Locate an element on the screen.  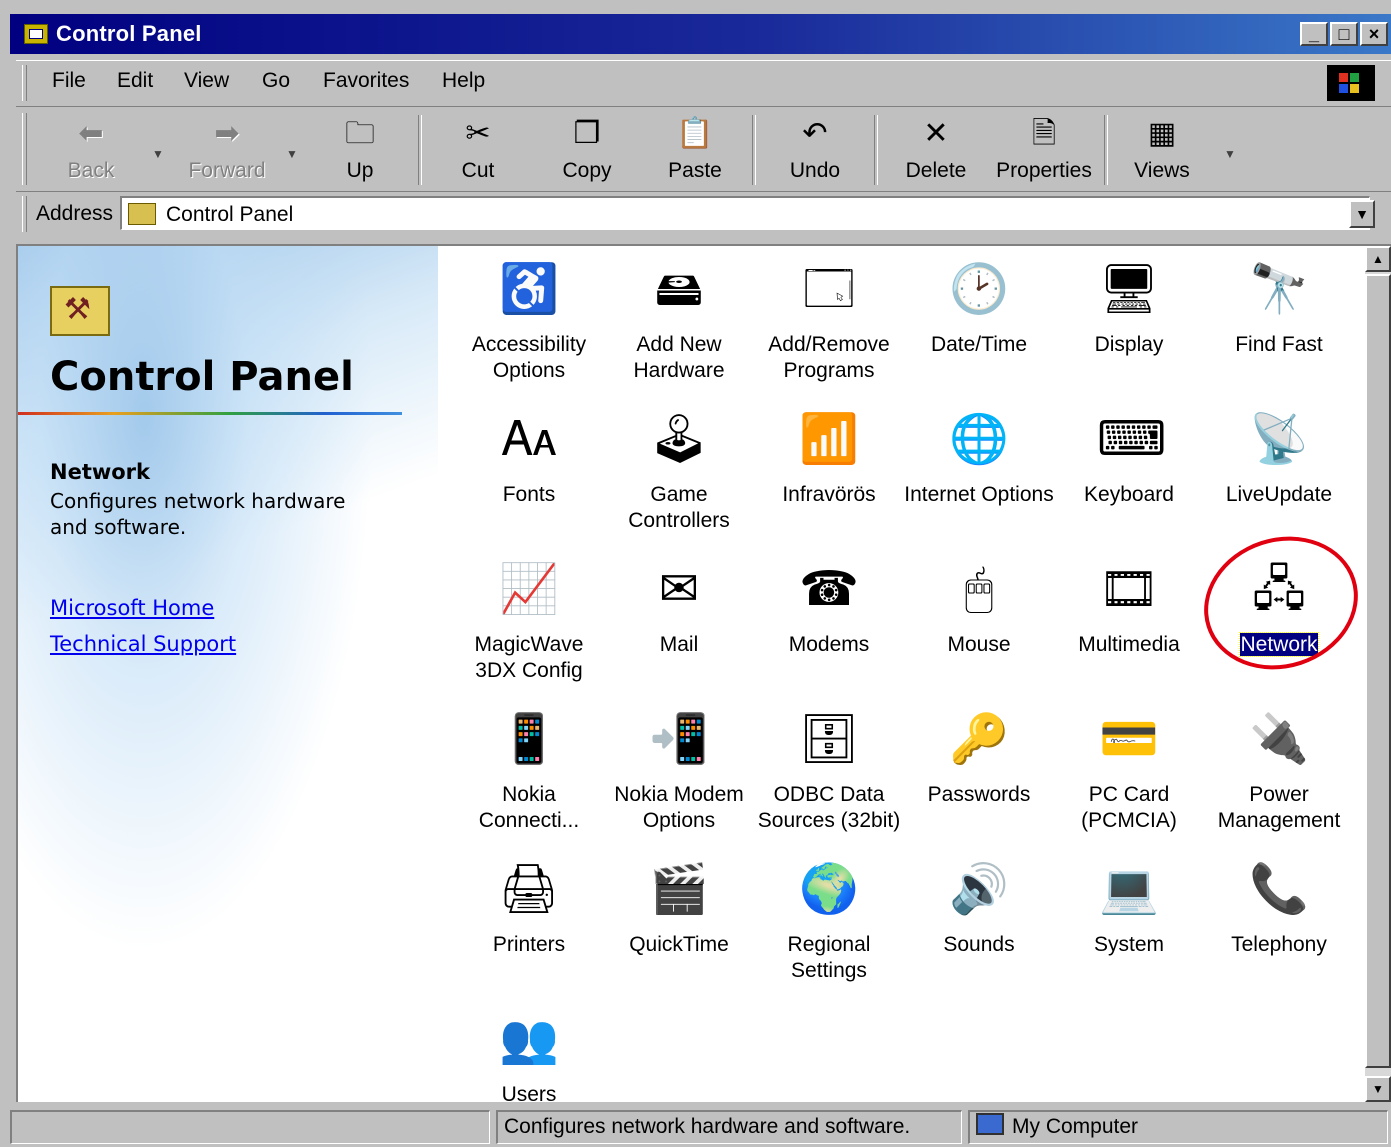
windows-logo-icon is located at coordinates (1351, 83).